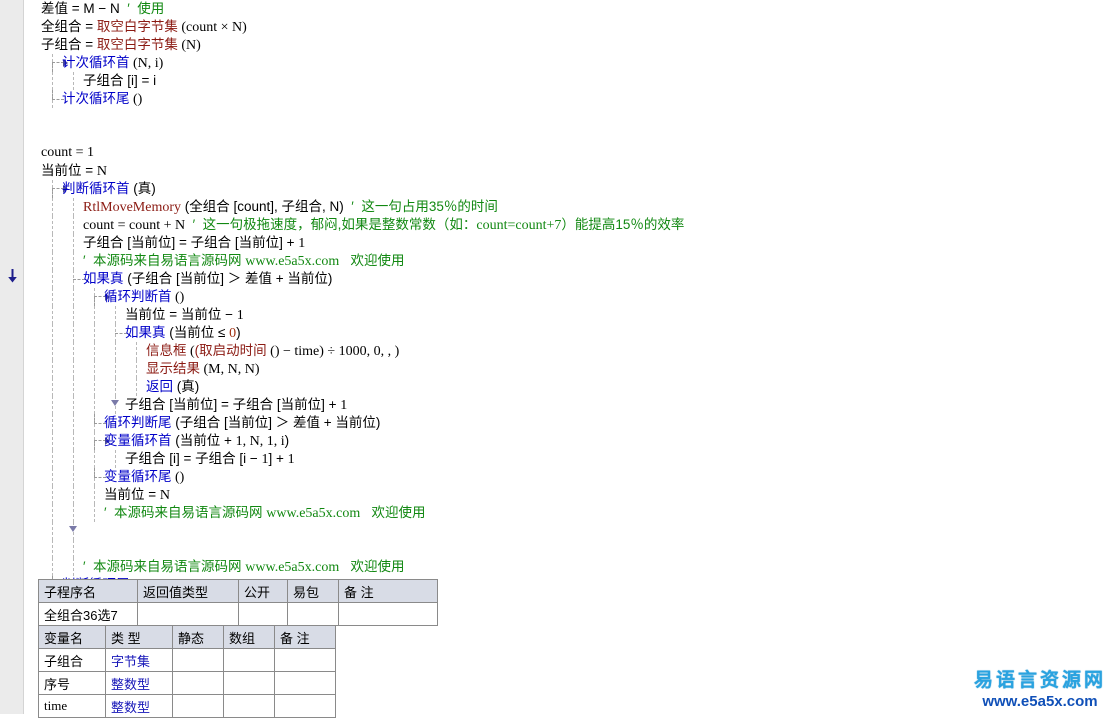 The image size is (1114, 718). What do you see at coordinates (198, 637) in the screenshot?
I see `column-header: 静态` at bounding box center [198, 637].